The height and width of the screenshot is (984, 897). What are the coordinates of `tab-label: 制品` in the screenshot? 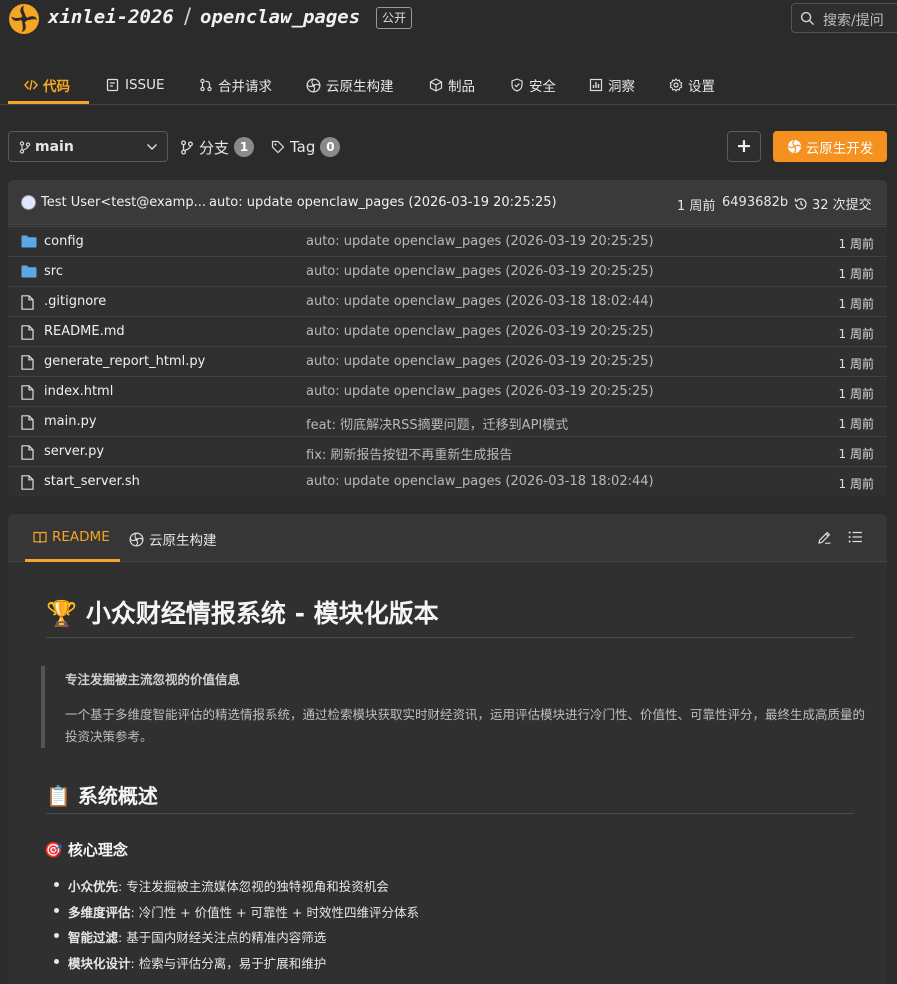 It's located at (461, 87).